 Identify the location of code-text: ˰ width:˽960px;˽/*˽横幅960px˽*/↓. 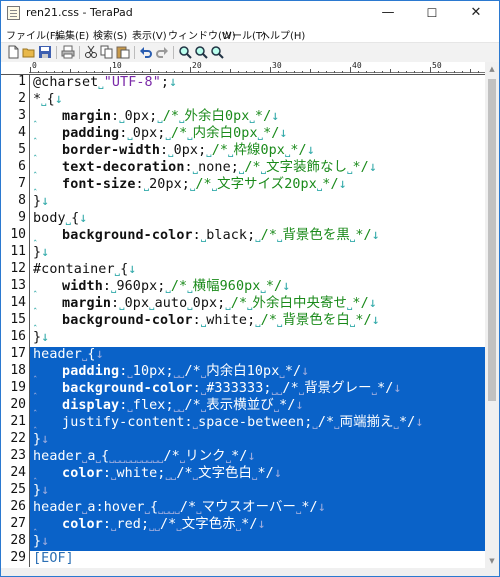
(161, 286).